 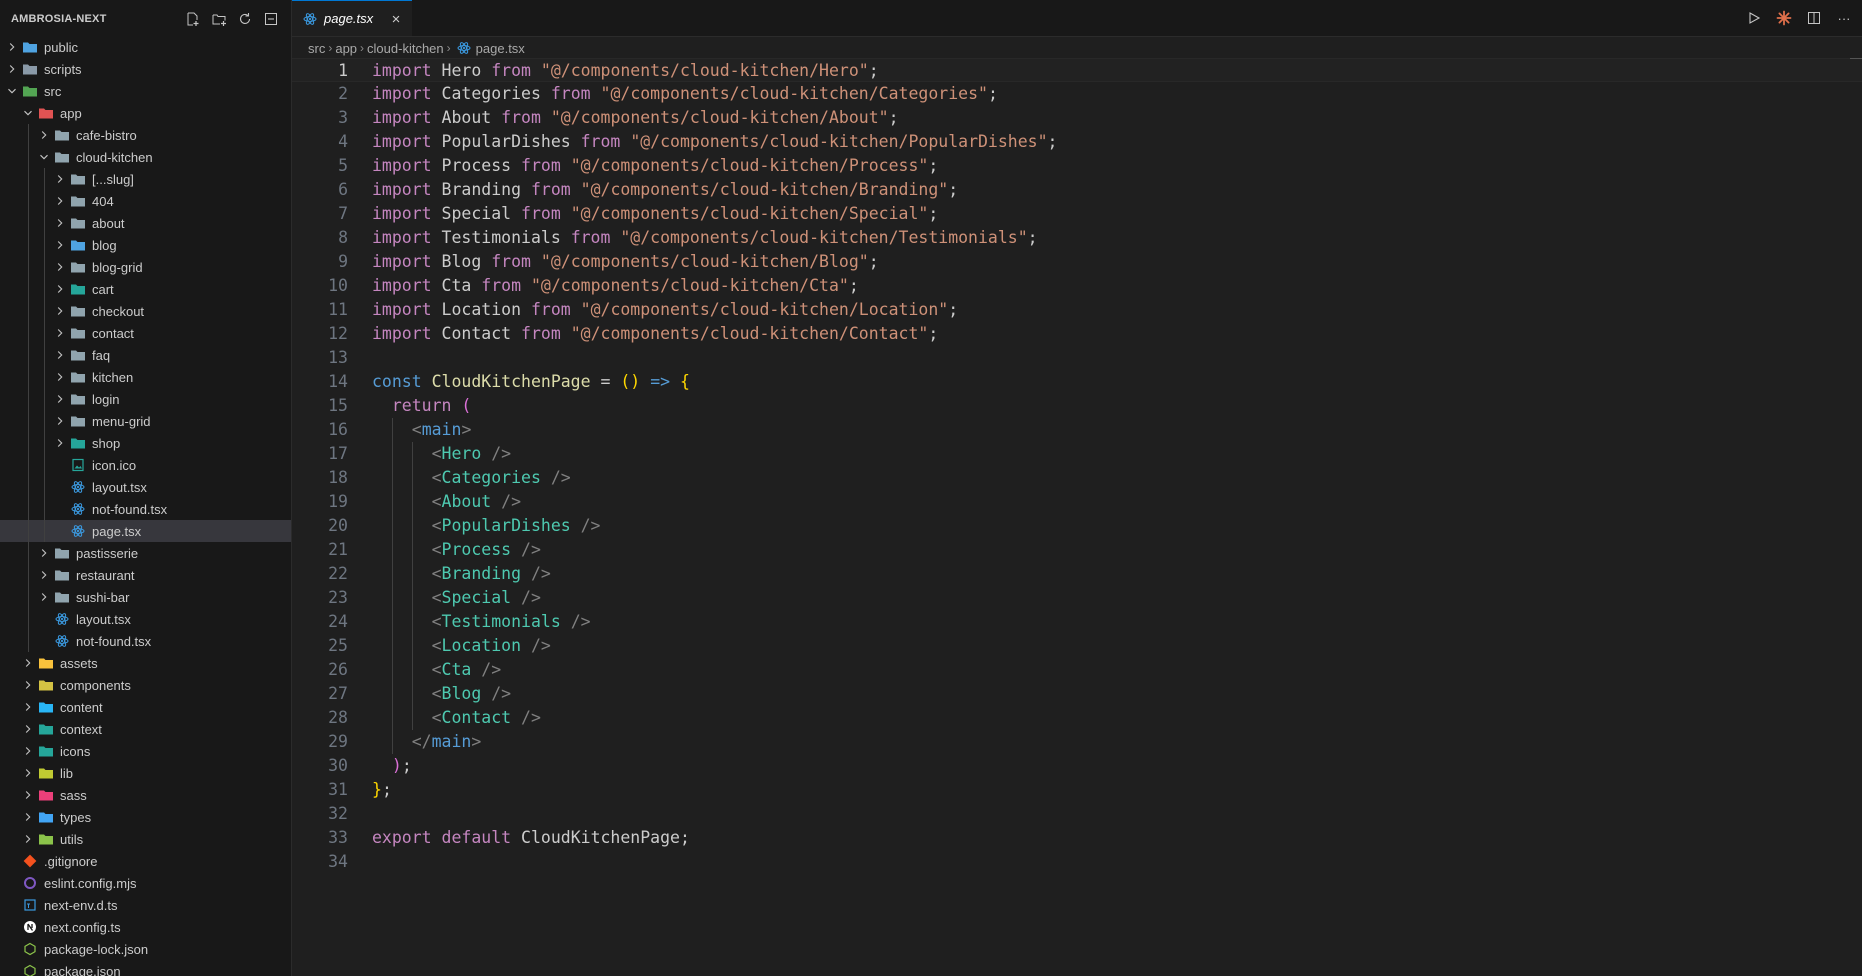 I want to click on tree-file-item: next-env.d.ts, so click(x=145, y=905).